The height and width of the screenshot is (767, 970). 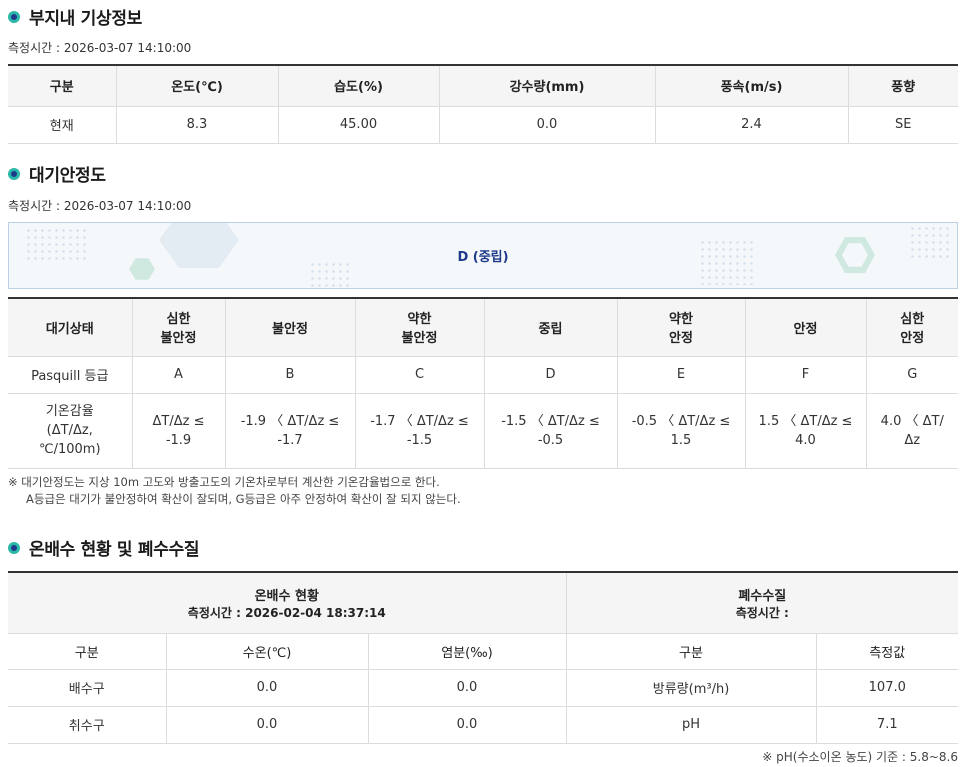 What do you see at coordinates (358, 85) in the screenshot?
I see `weather-header: 습도(%)` at bounding box center [358, 85].